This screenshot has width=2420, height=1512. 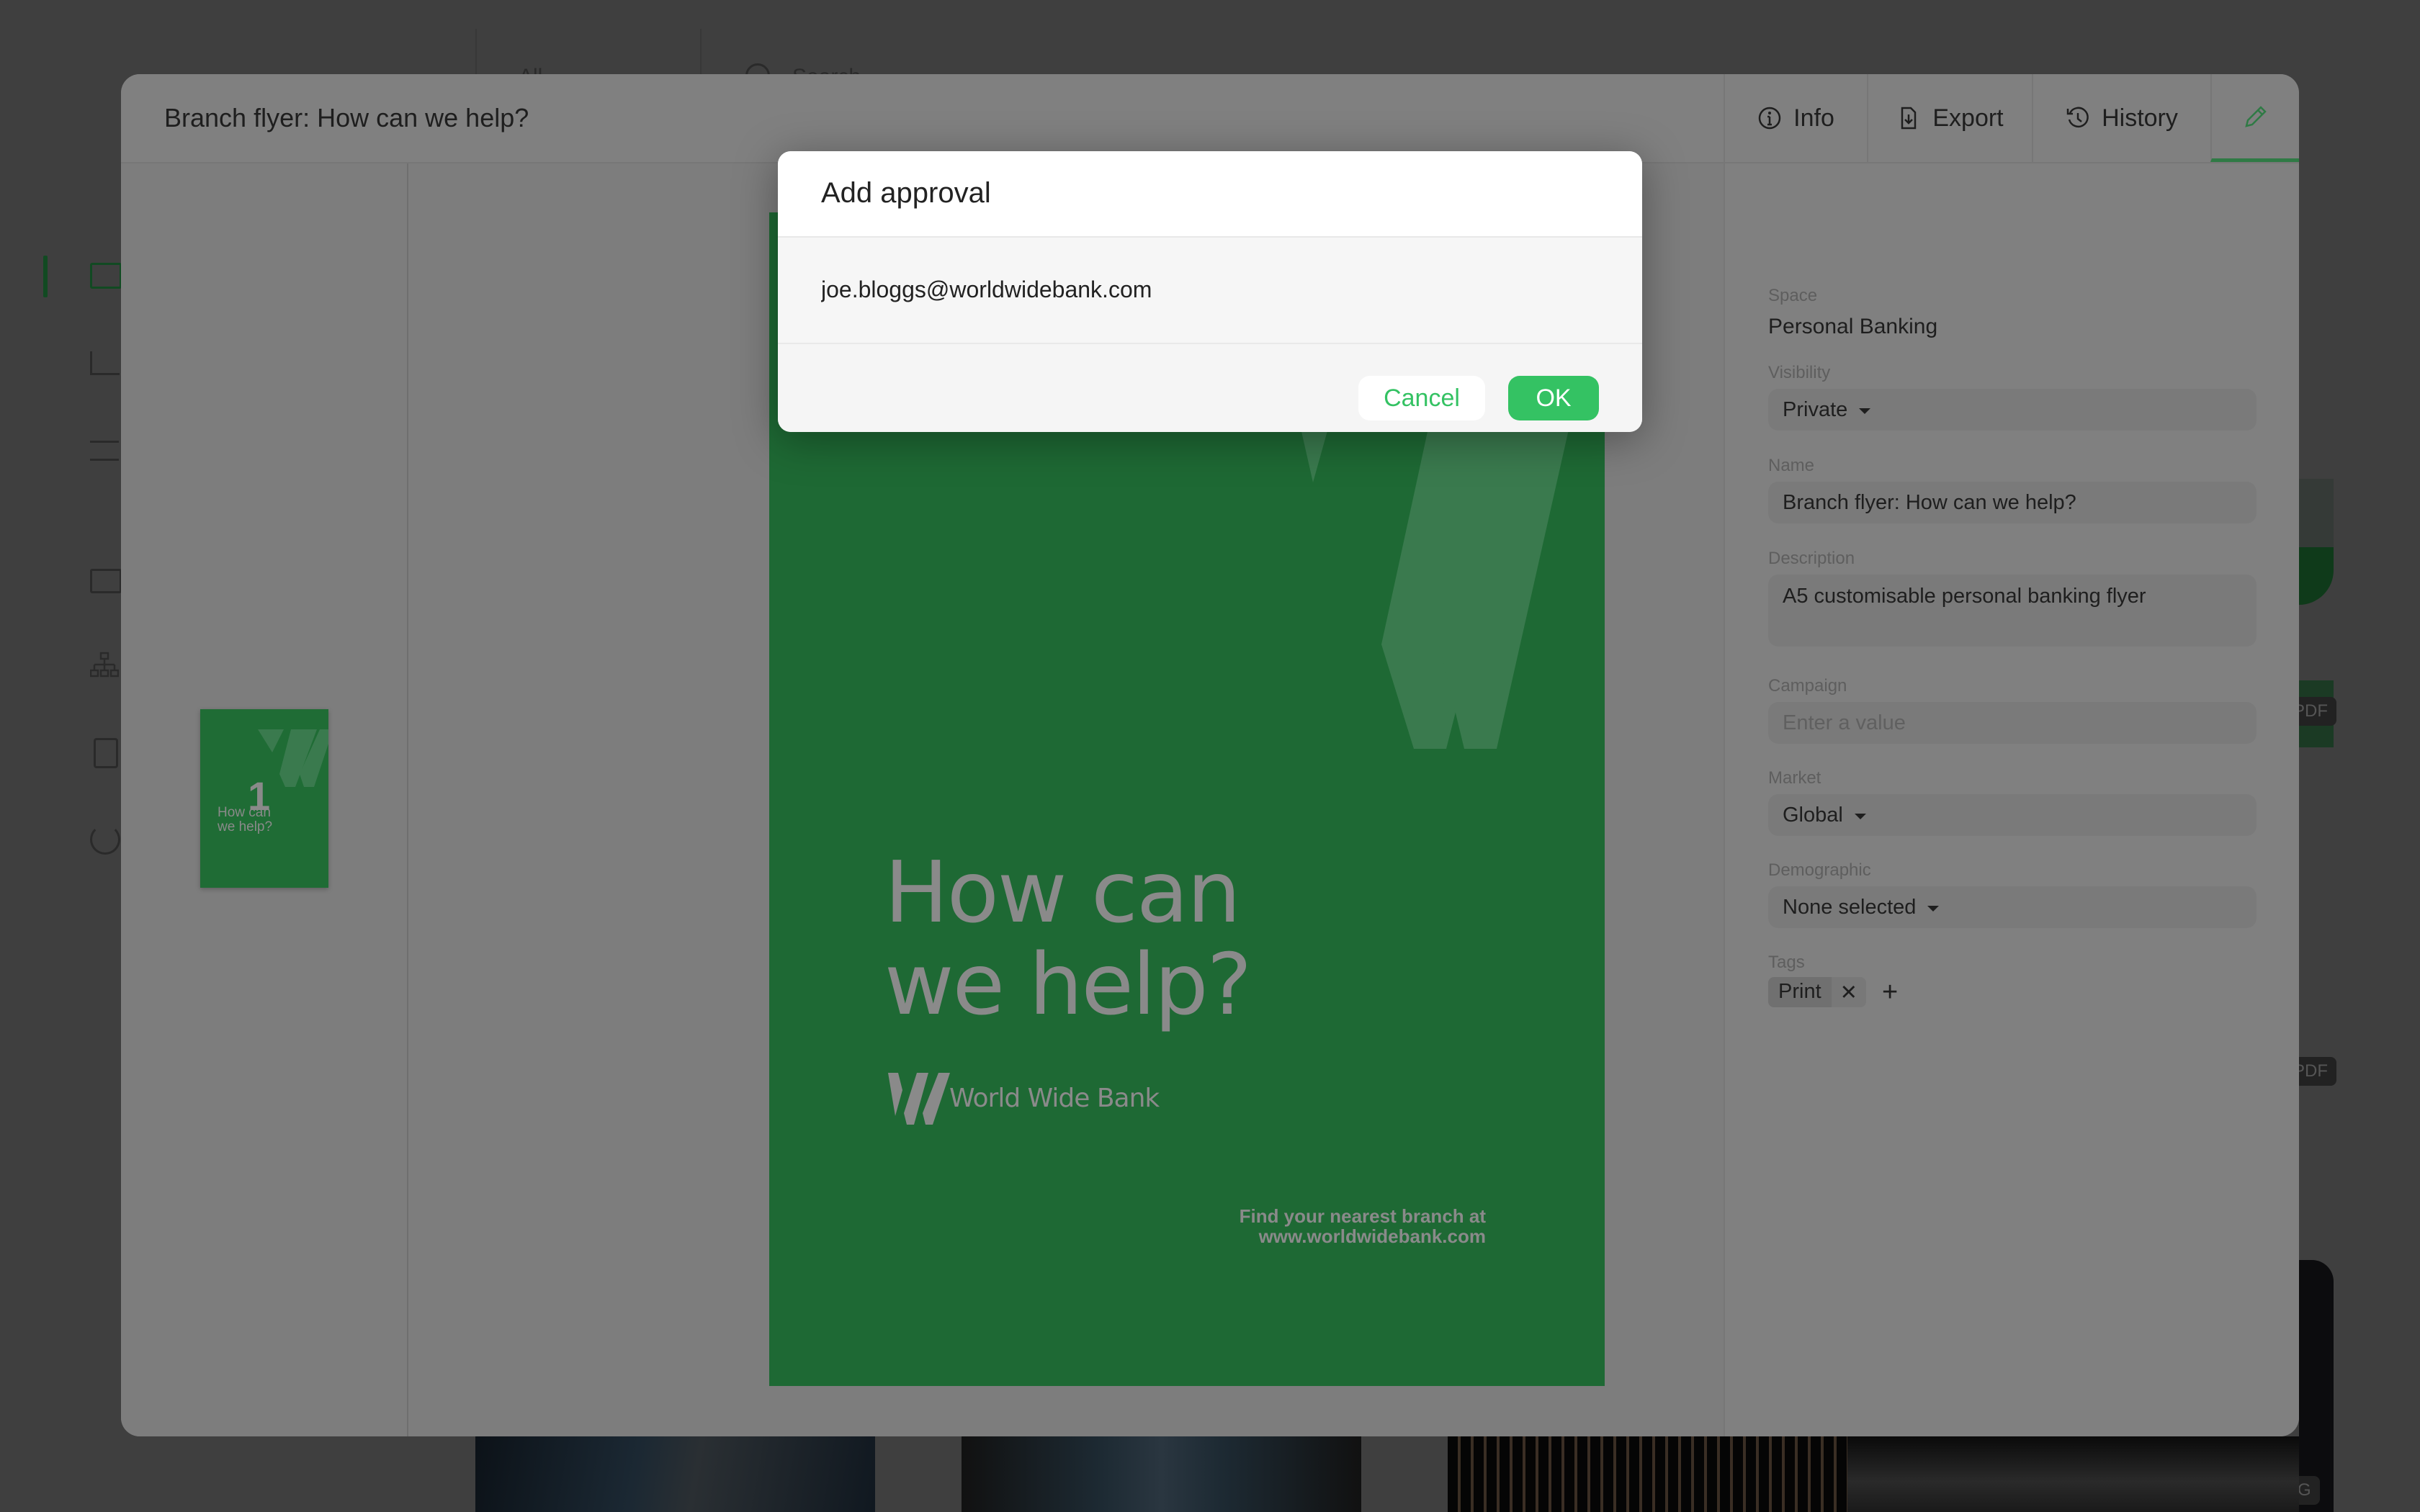 What do you see at coordinates (346, 117) in the screenshot?
I see `modal-title: Branch flyer: How can we help?` at bounding box center [346, 117].